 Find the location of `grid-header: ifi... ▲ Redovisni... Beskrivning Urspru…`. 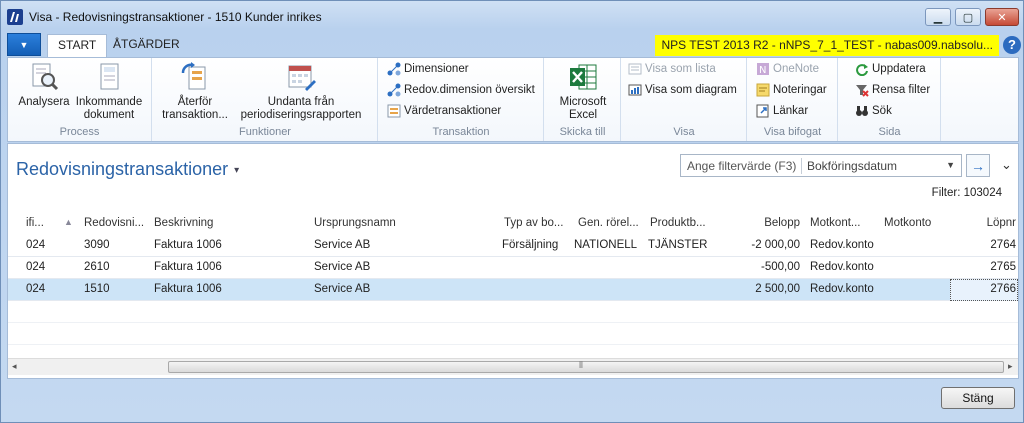

grid-header: ifi... ▲ Redovisni... Beskrivning Urspru… is located at coordinates (513, 224).